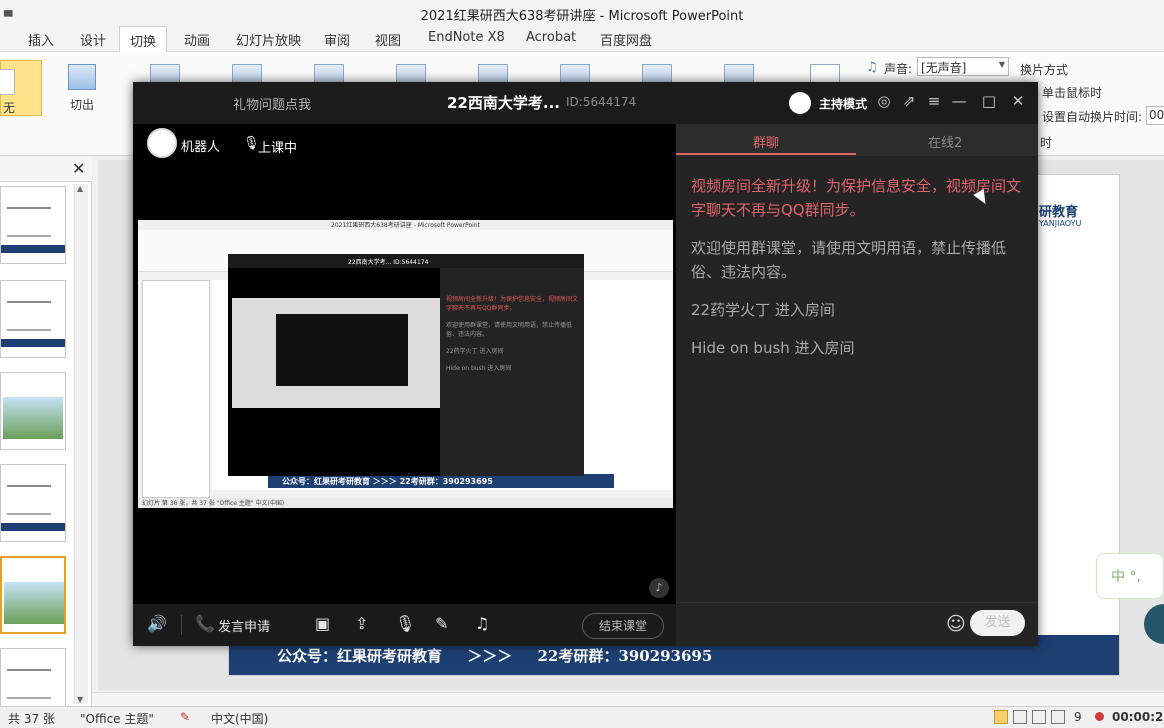 The image size is (1164, 728). What do you see at coordinates (509, 330) in the screenshot?
I see `shared-chat-msg: 欢迎使用群课堂，请使用文明用语，禁止传播低俗、违法内容。` at bounding box center [509, 330].